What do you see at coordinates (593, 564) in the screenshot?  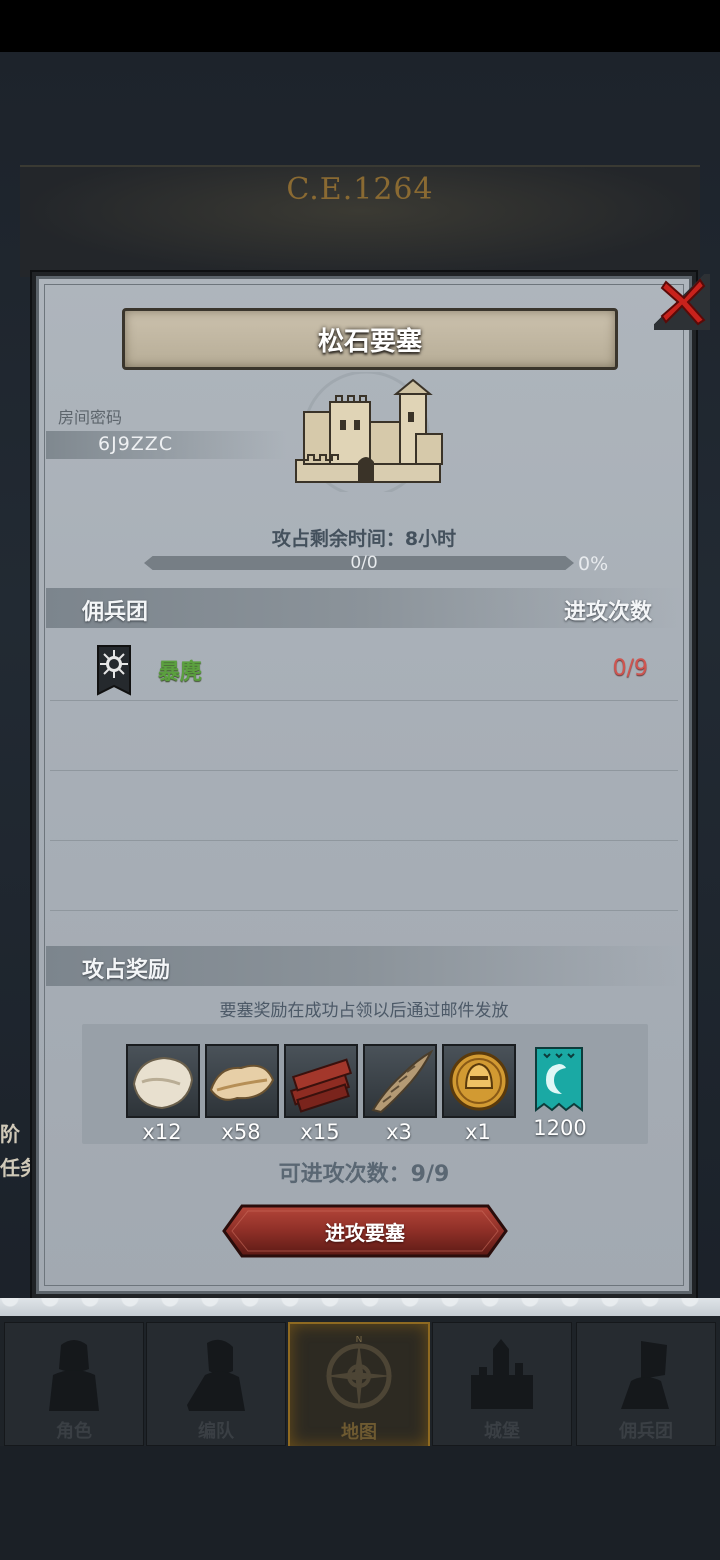 I see `capture-progress-percent: 0%` at bounding box center [593, 564].